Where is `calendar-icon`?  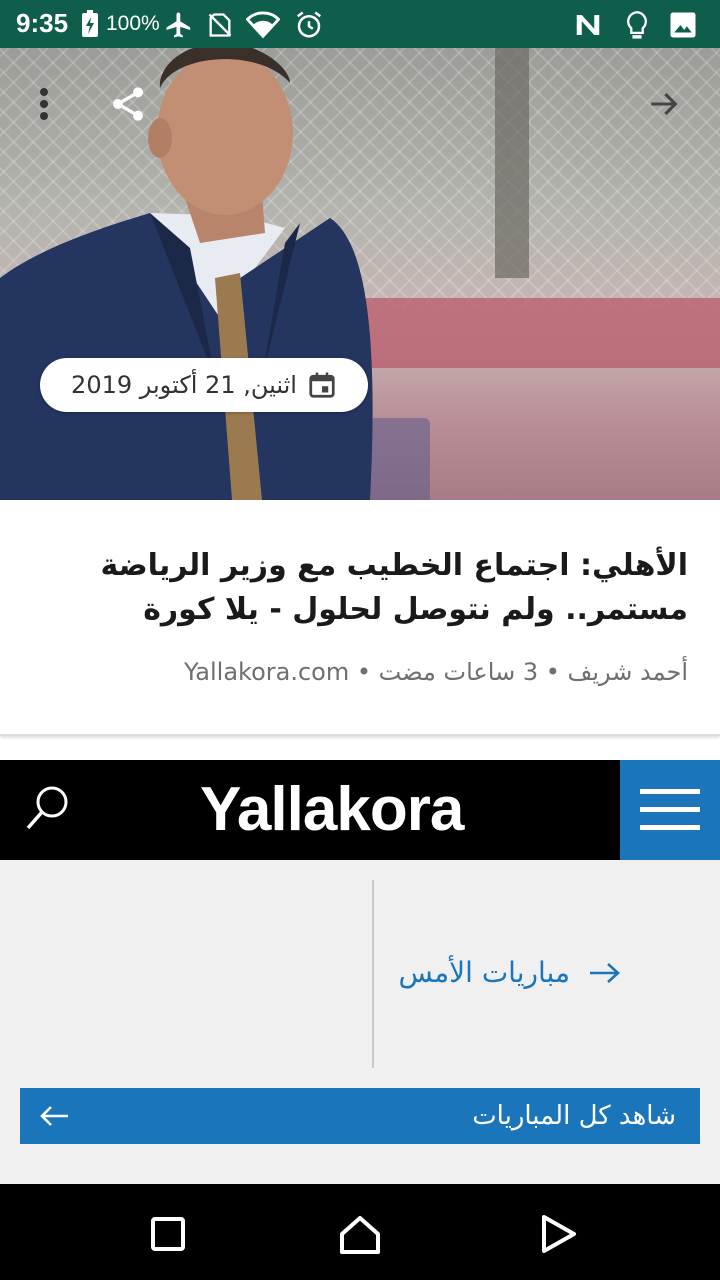 calendar-icon is located at coordinates (322, 385).